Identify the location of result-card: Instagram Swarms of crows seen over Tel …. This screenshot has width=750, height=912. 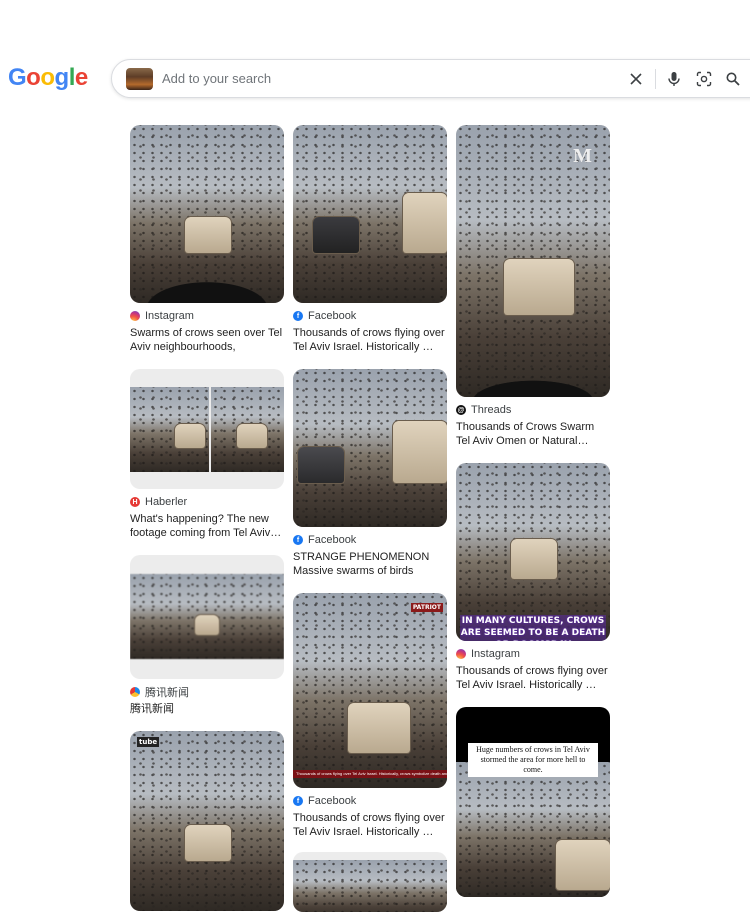
(207, 239).